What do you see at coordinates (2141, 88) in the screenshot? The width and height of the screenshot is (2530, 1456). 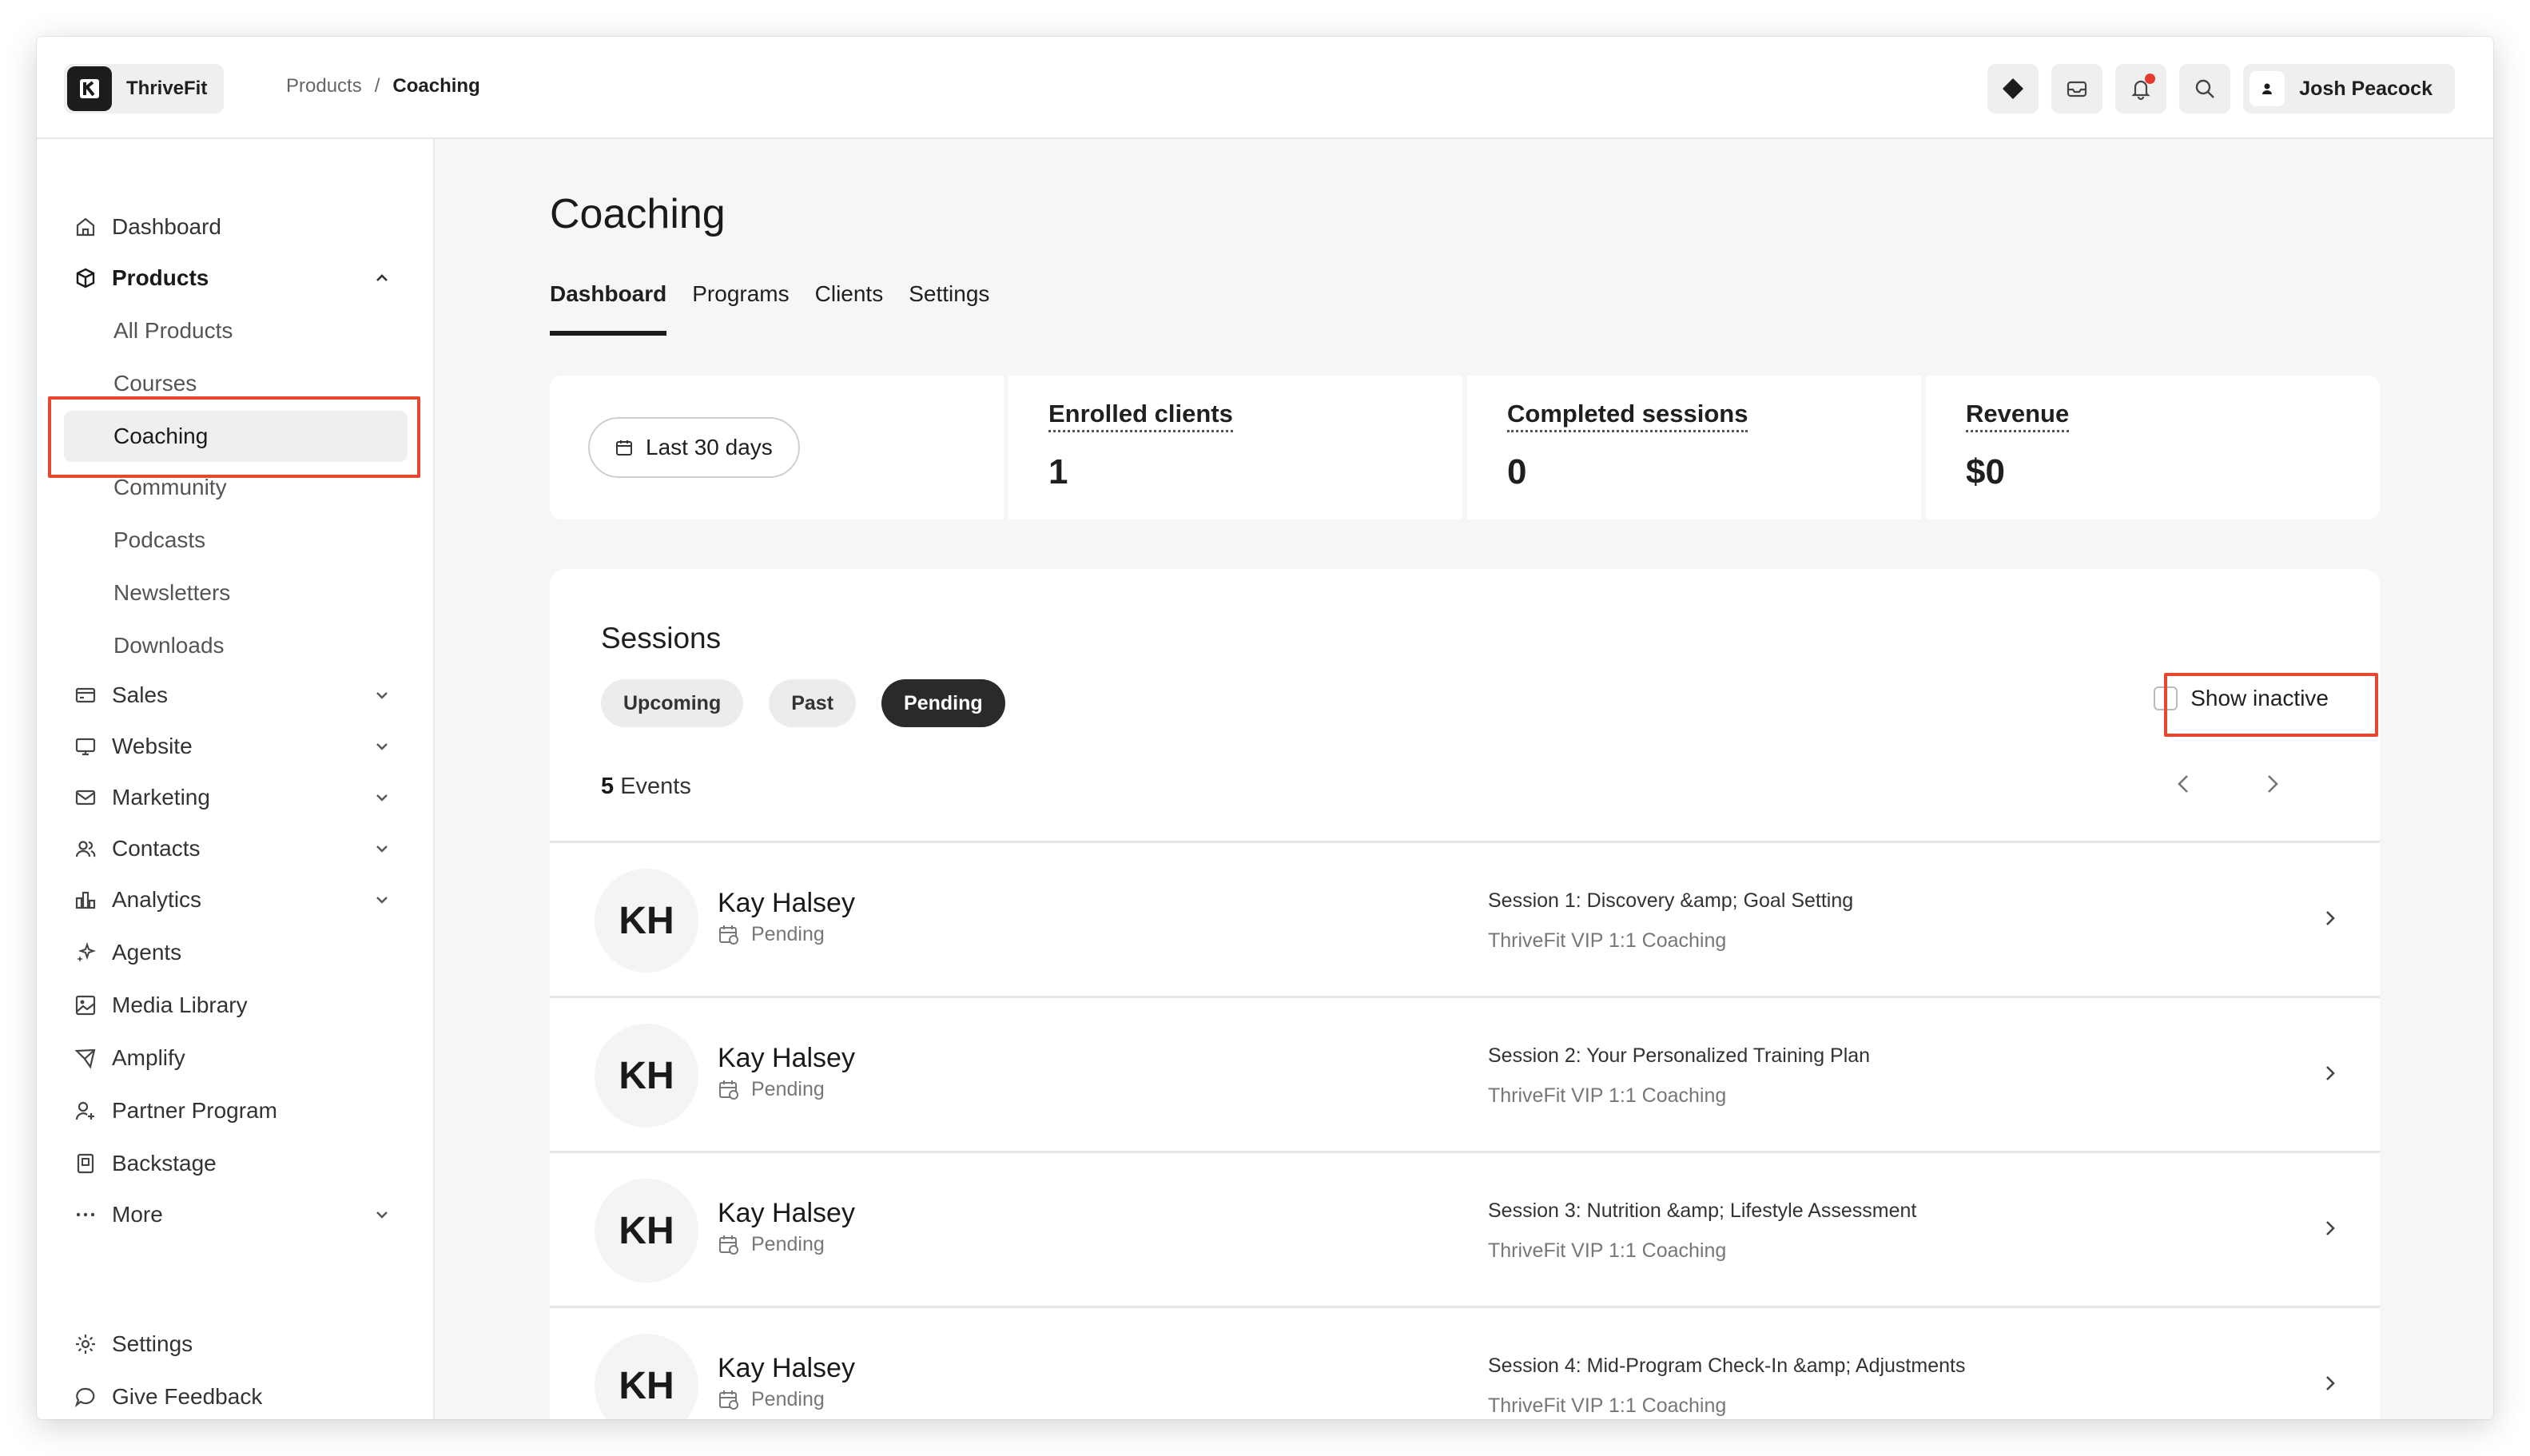 I see `notifications-button` at bounding box center [2141, 88].